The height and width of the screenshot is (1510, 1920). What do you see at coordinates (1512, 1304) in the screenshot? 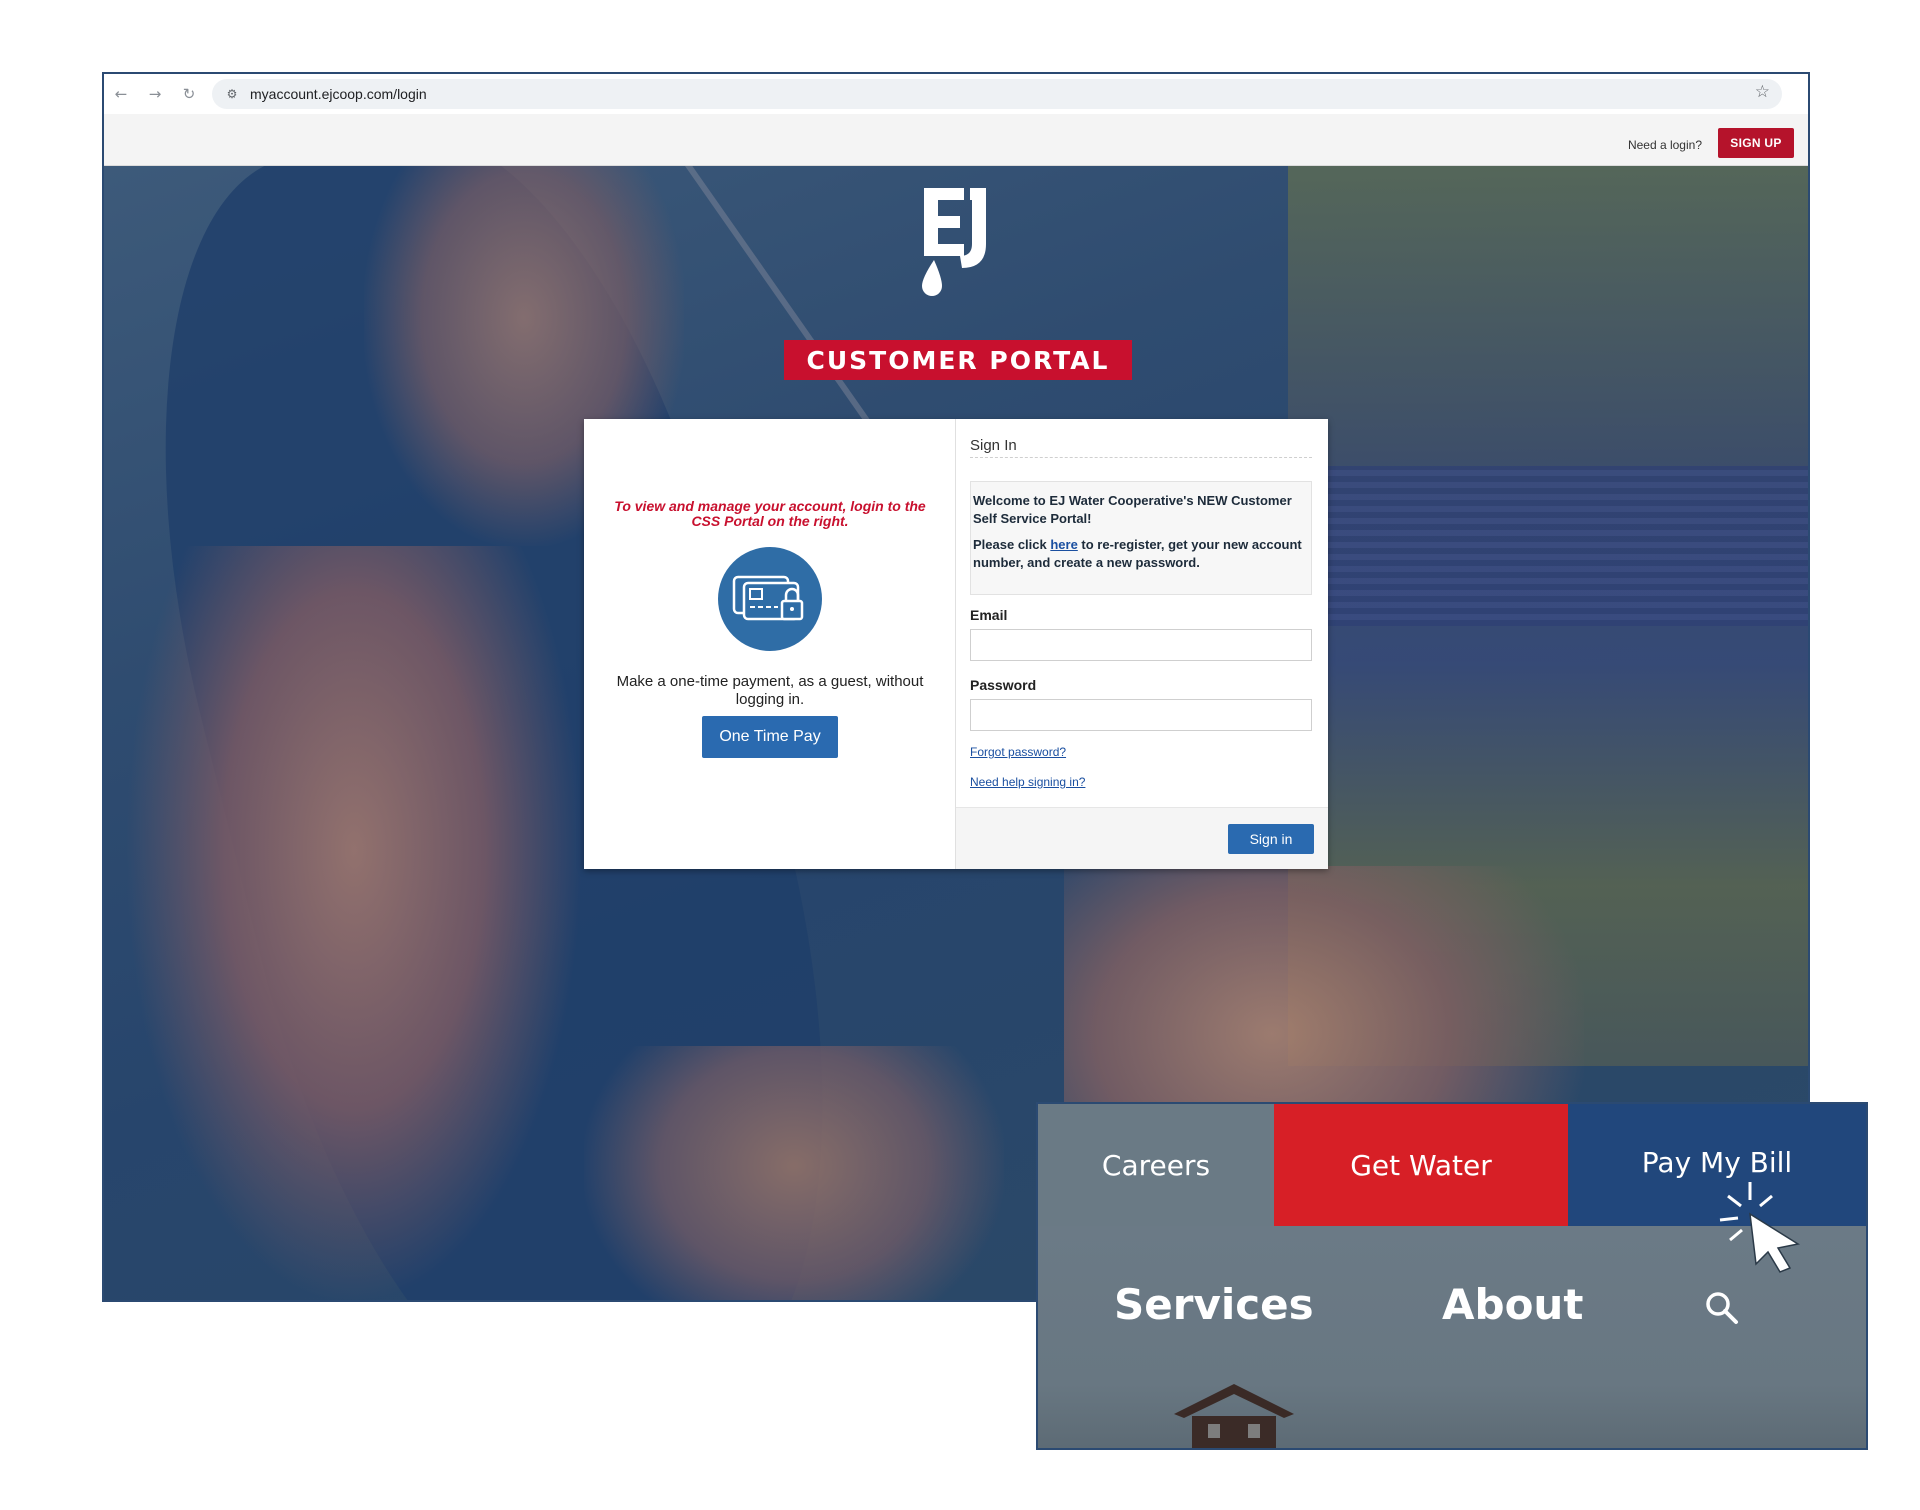
I see `nav-about: About` at bounding box center [1512, 1304].